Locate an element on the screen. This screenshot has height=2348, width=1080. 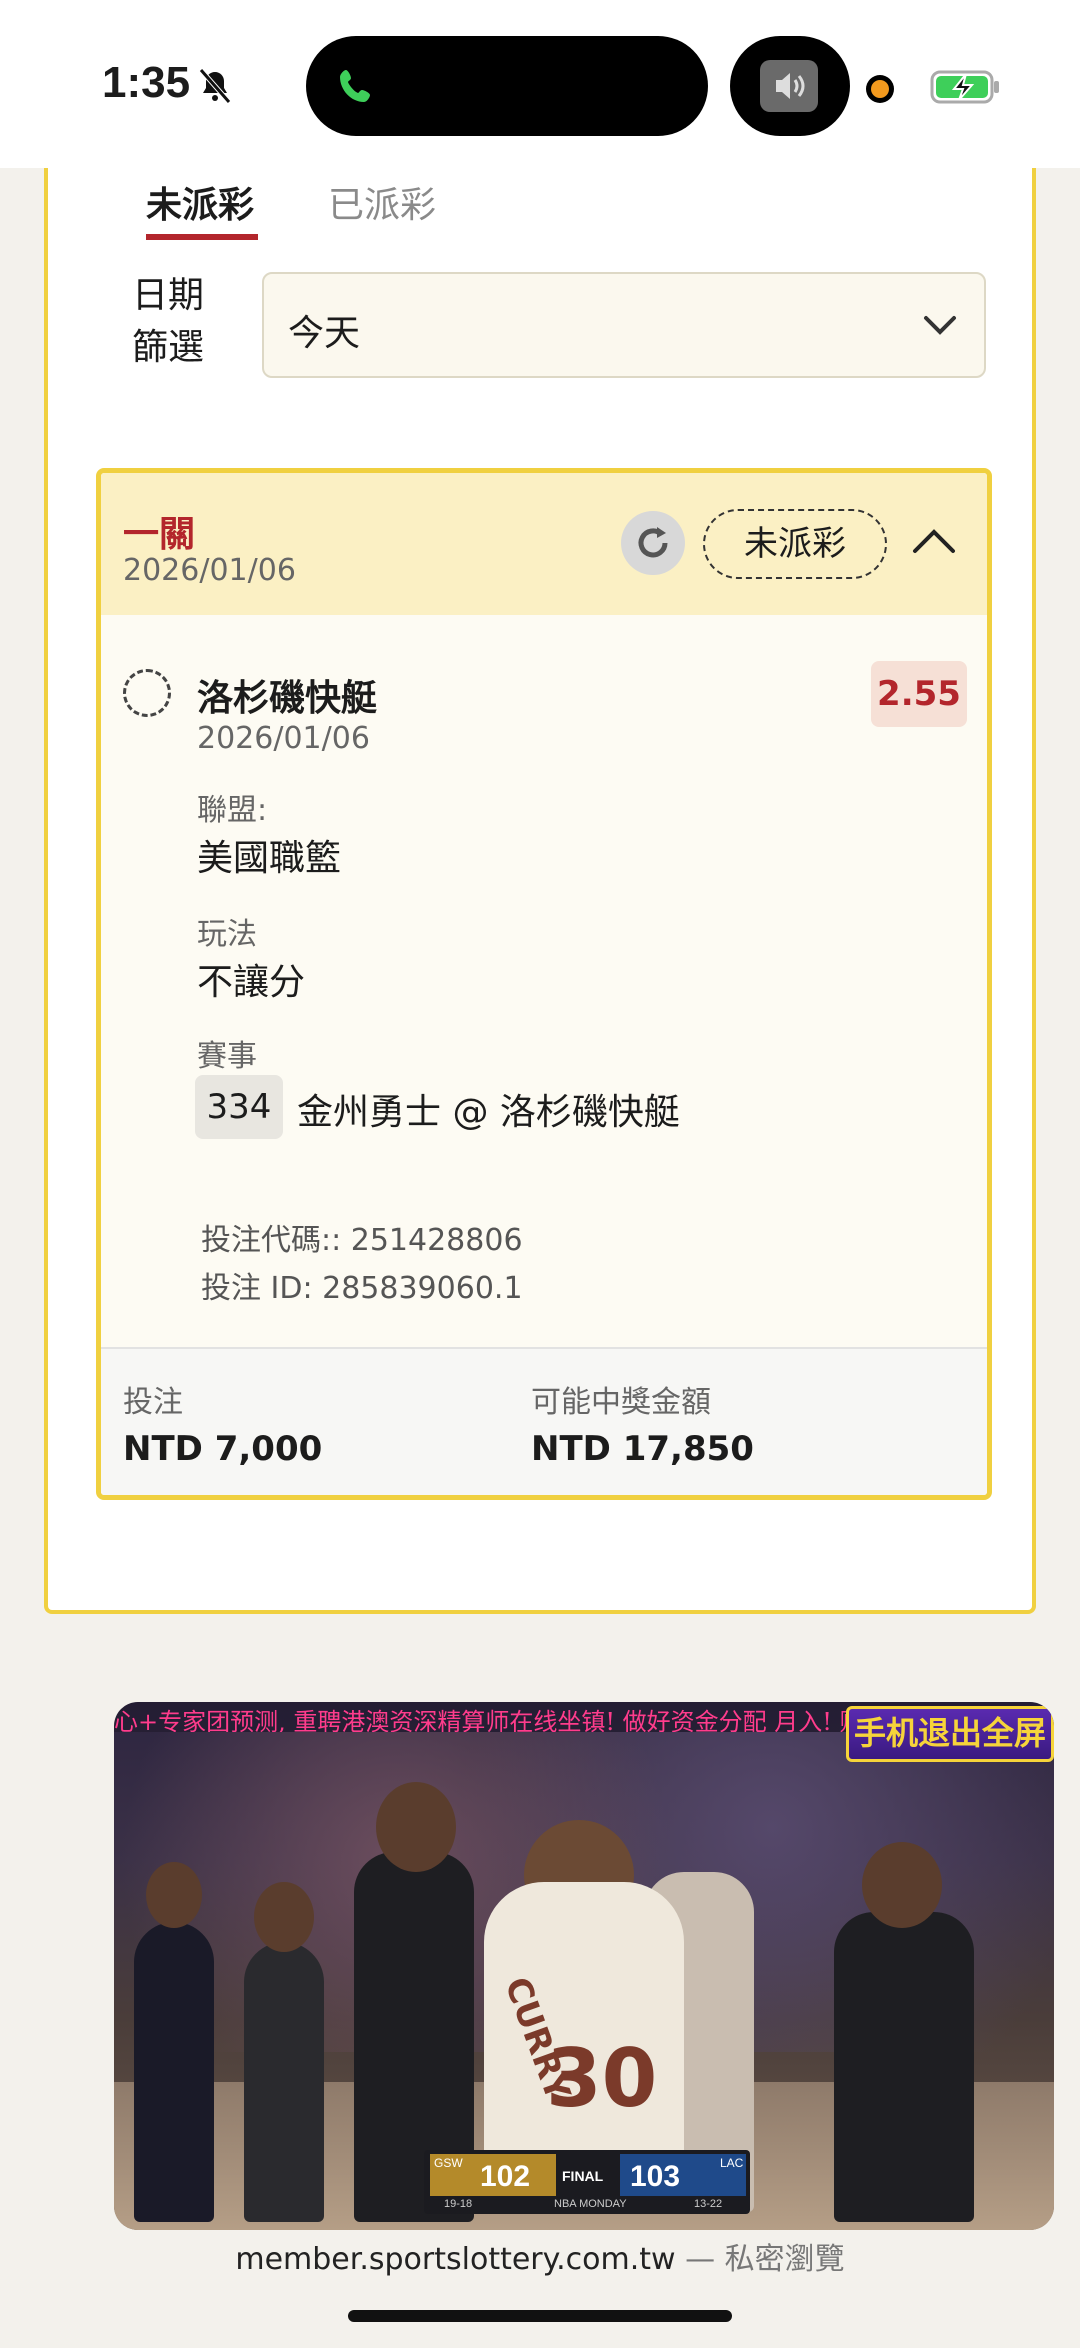
event-label: 賽事 is located at coordinates (227, 1056).